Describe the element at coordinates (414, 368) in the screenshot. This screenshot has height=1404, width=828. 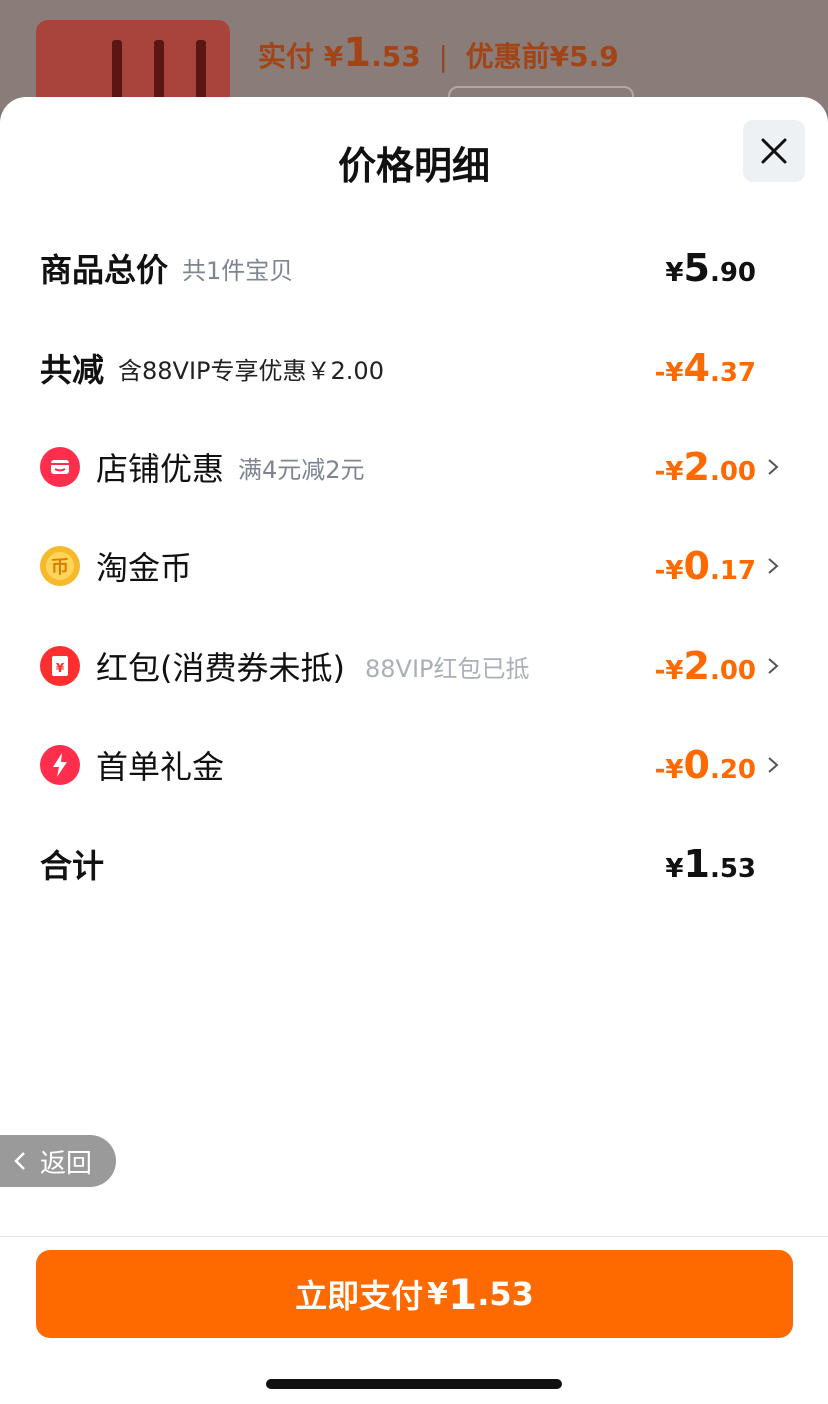
I see `row-total-discount: 共减 含88VIP专享优惠￥2.00 -¥4.37` at that location.